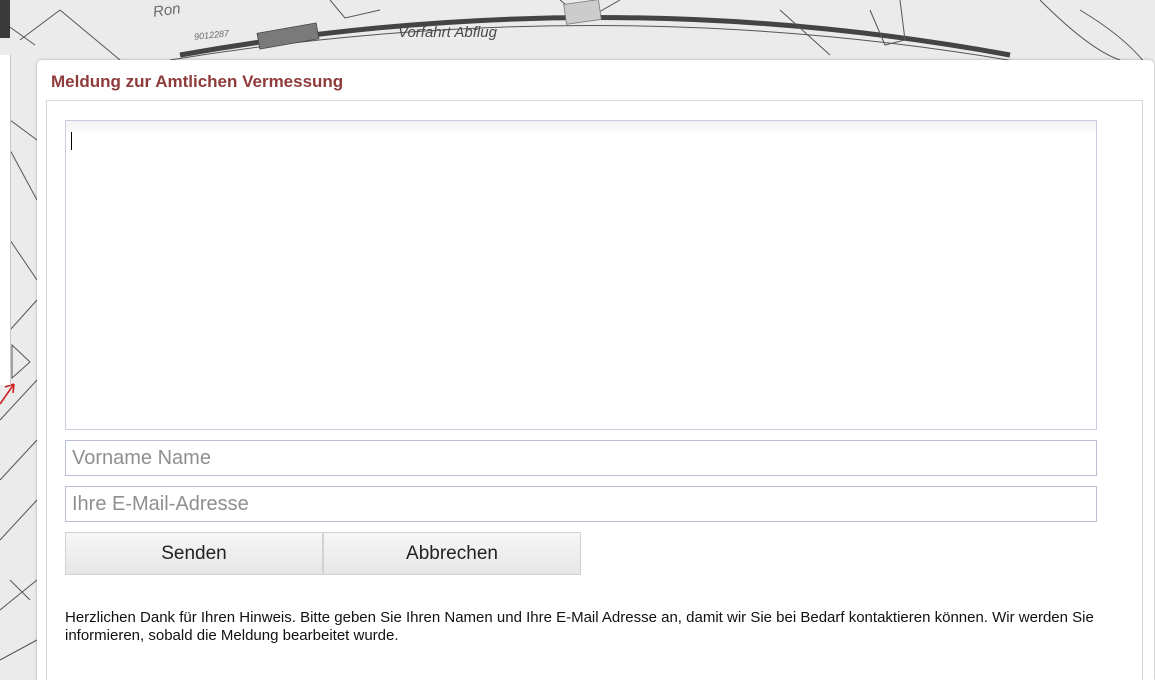  I want to click on send-button: Senden, so click(194, 553).